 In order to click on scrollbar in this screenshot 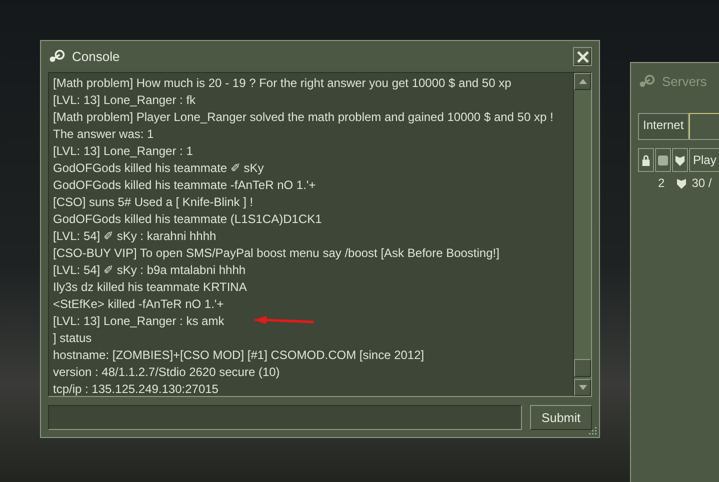, I will do `click(582, 234)`.